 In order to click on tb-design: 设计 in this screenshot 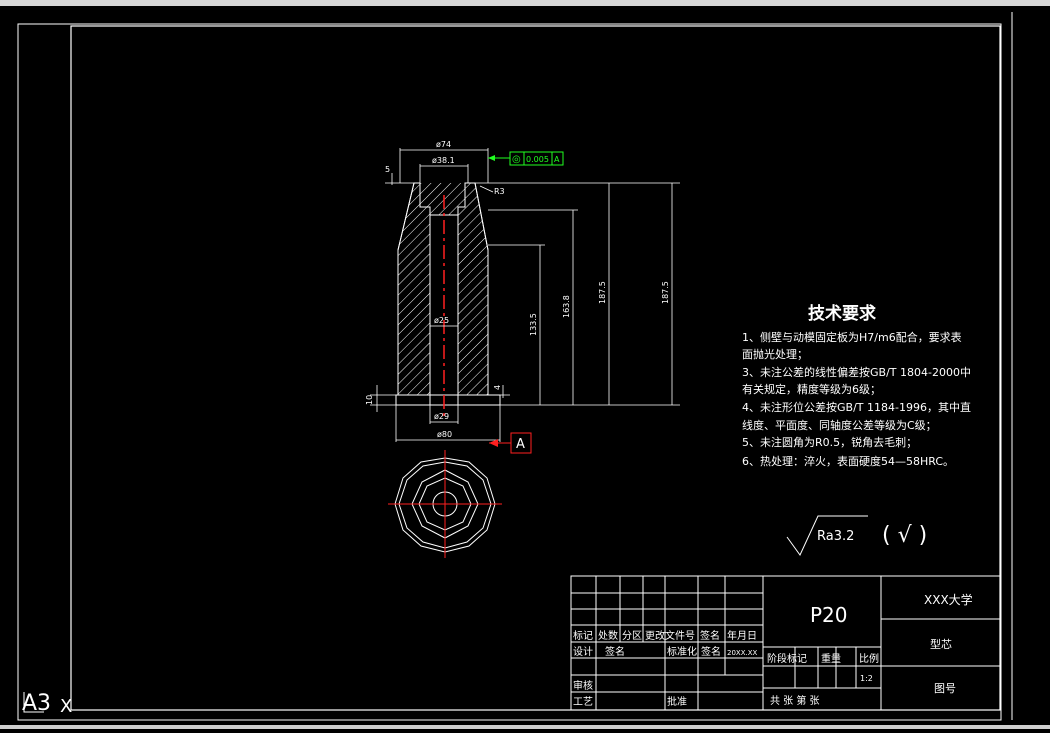, I will do `click(583, 651)`.